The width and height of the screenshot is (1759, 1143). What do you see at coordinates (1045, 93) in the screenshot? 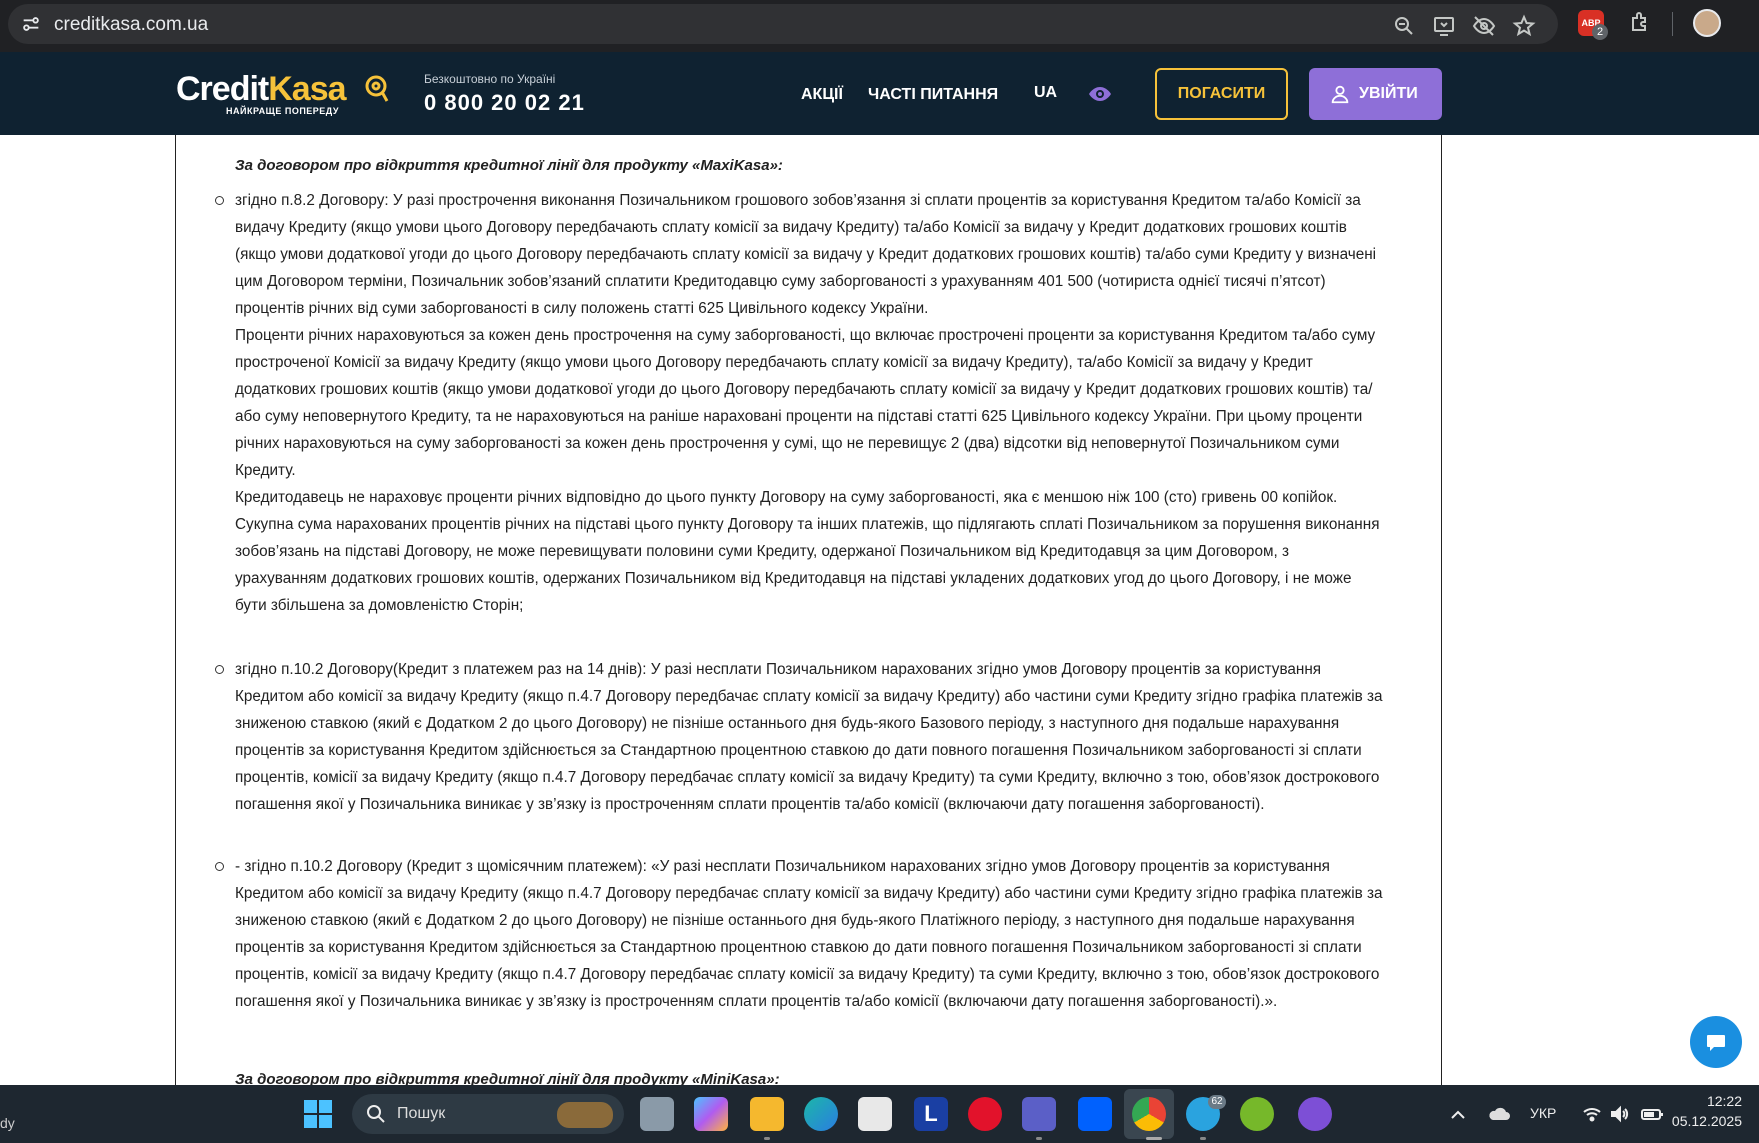
I see `language-switch: UA` at bounding box center [1045, 93].